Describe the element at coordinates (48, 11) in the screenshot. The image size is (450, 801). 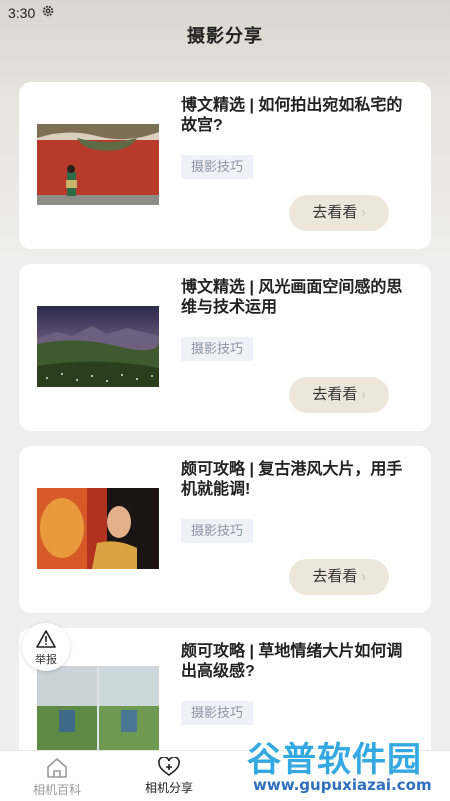
I see `gear-icon` at that location.